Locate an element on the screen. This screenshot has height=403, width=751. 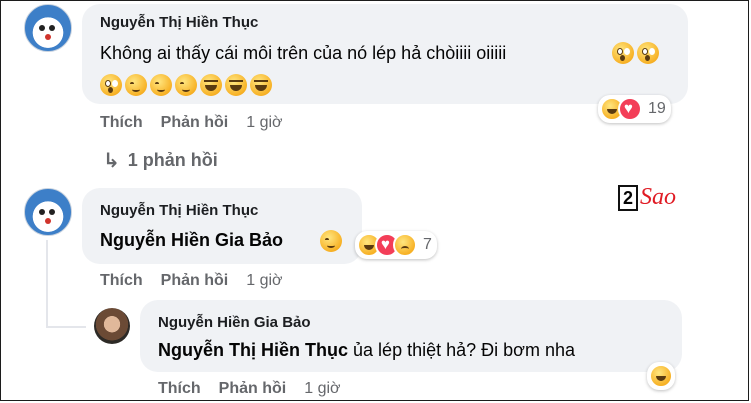
sad-reaction-icon is located at coordinates (405, 245).